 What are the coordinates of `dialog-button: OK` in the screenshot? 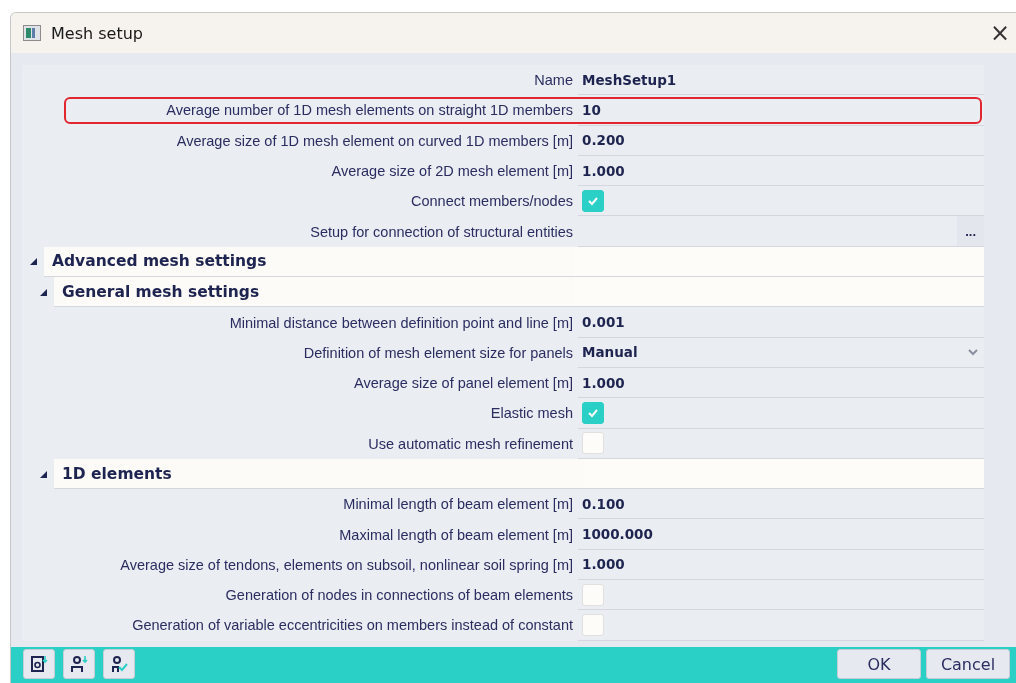 It's located at (879, 664).